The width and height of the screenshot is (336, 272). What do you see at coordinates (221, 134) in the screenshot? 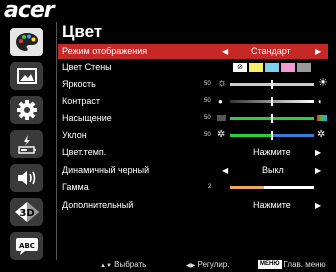
I see `tint-low-icon: ✲` at bounding box center [221, 134].